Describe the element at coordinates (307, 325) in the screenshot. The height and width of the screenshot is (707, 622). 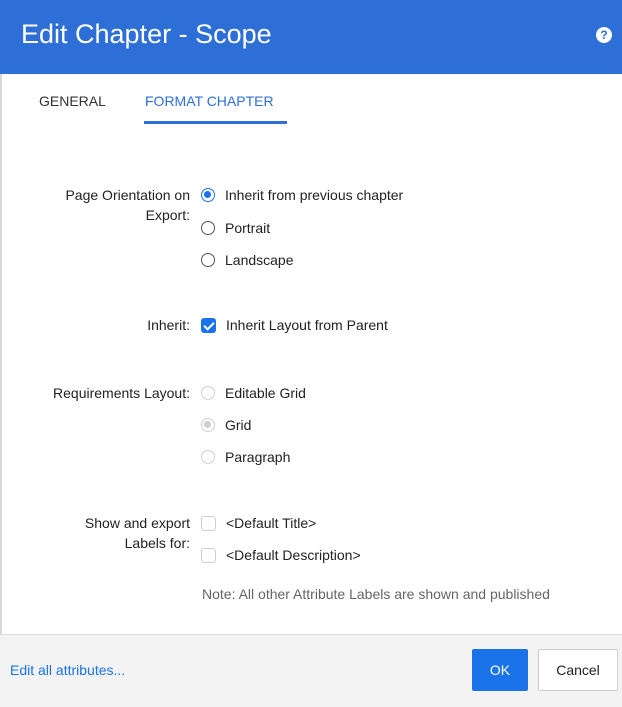
I see `inherit-layout-label: Inherit Layout from Parent` at that location.